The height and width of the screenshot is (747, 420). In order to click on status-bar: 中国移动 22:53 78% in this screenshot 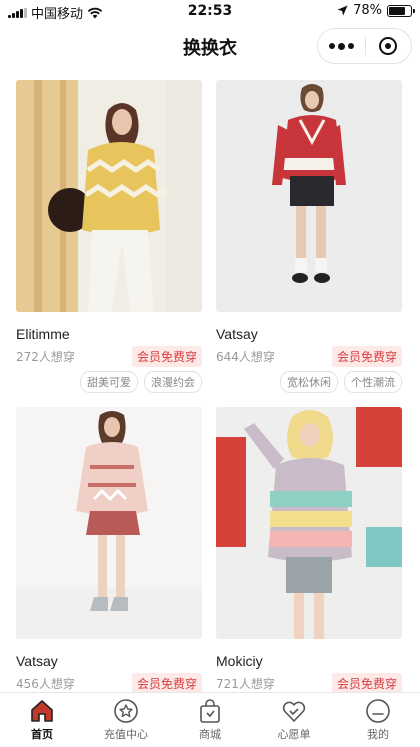, I will do `click(210, 12)`.